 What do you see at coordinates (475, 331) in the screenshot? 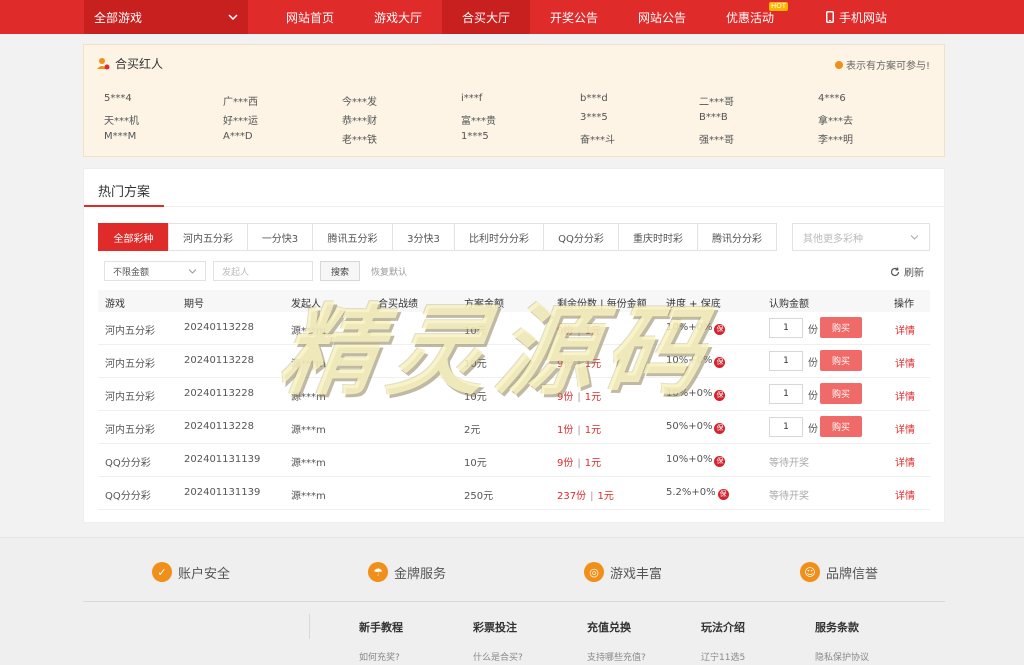
I see `cell-amount: 10元` at bounding box center [475, 331].